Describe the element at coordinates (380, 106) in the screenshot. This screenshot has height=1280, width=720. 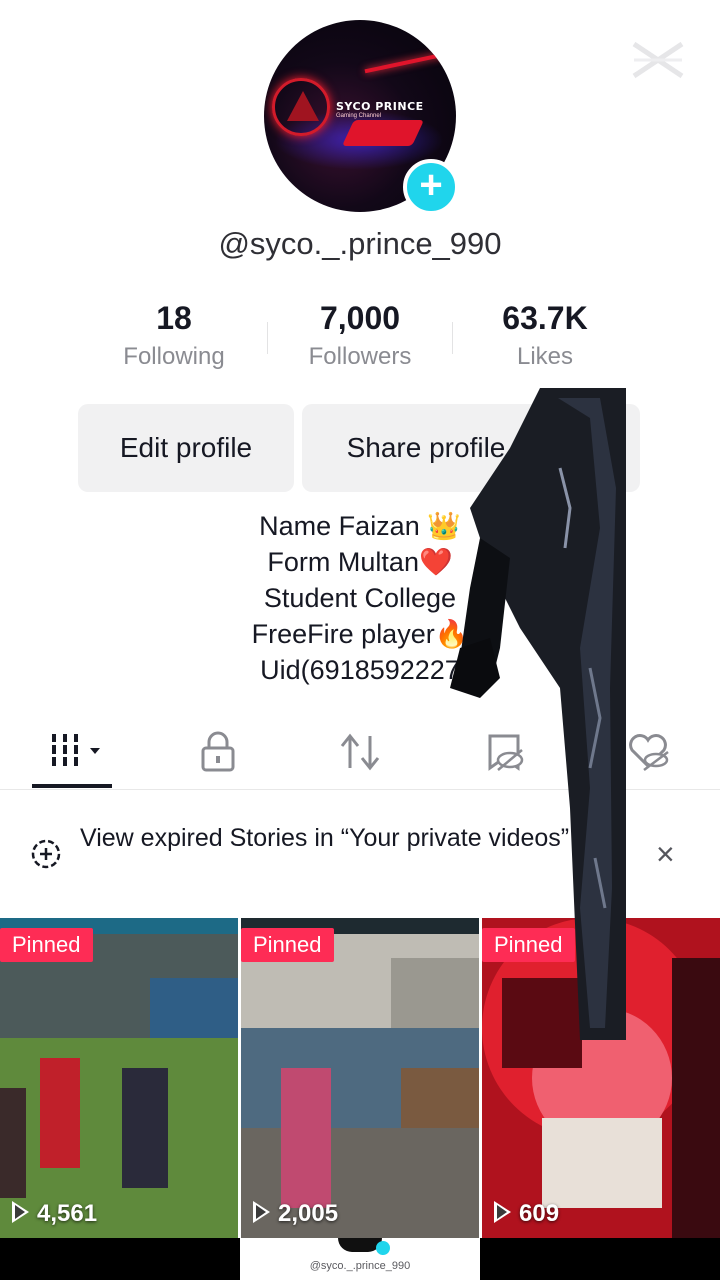
I see `avatar-brand-text: SYCO PRINCE` at that location.